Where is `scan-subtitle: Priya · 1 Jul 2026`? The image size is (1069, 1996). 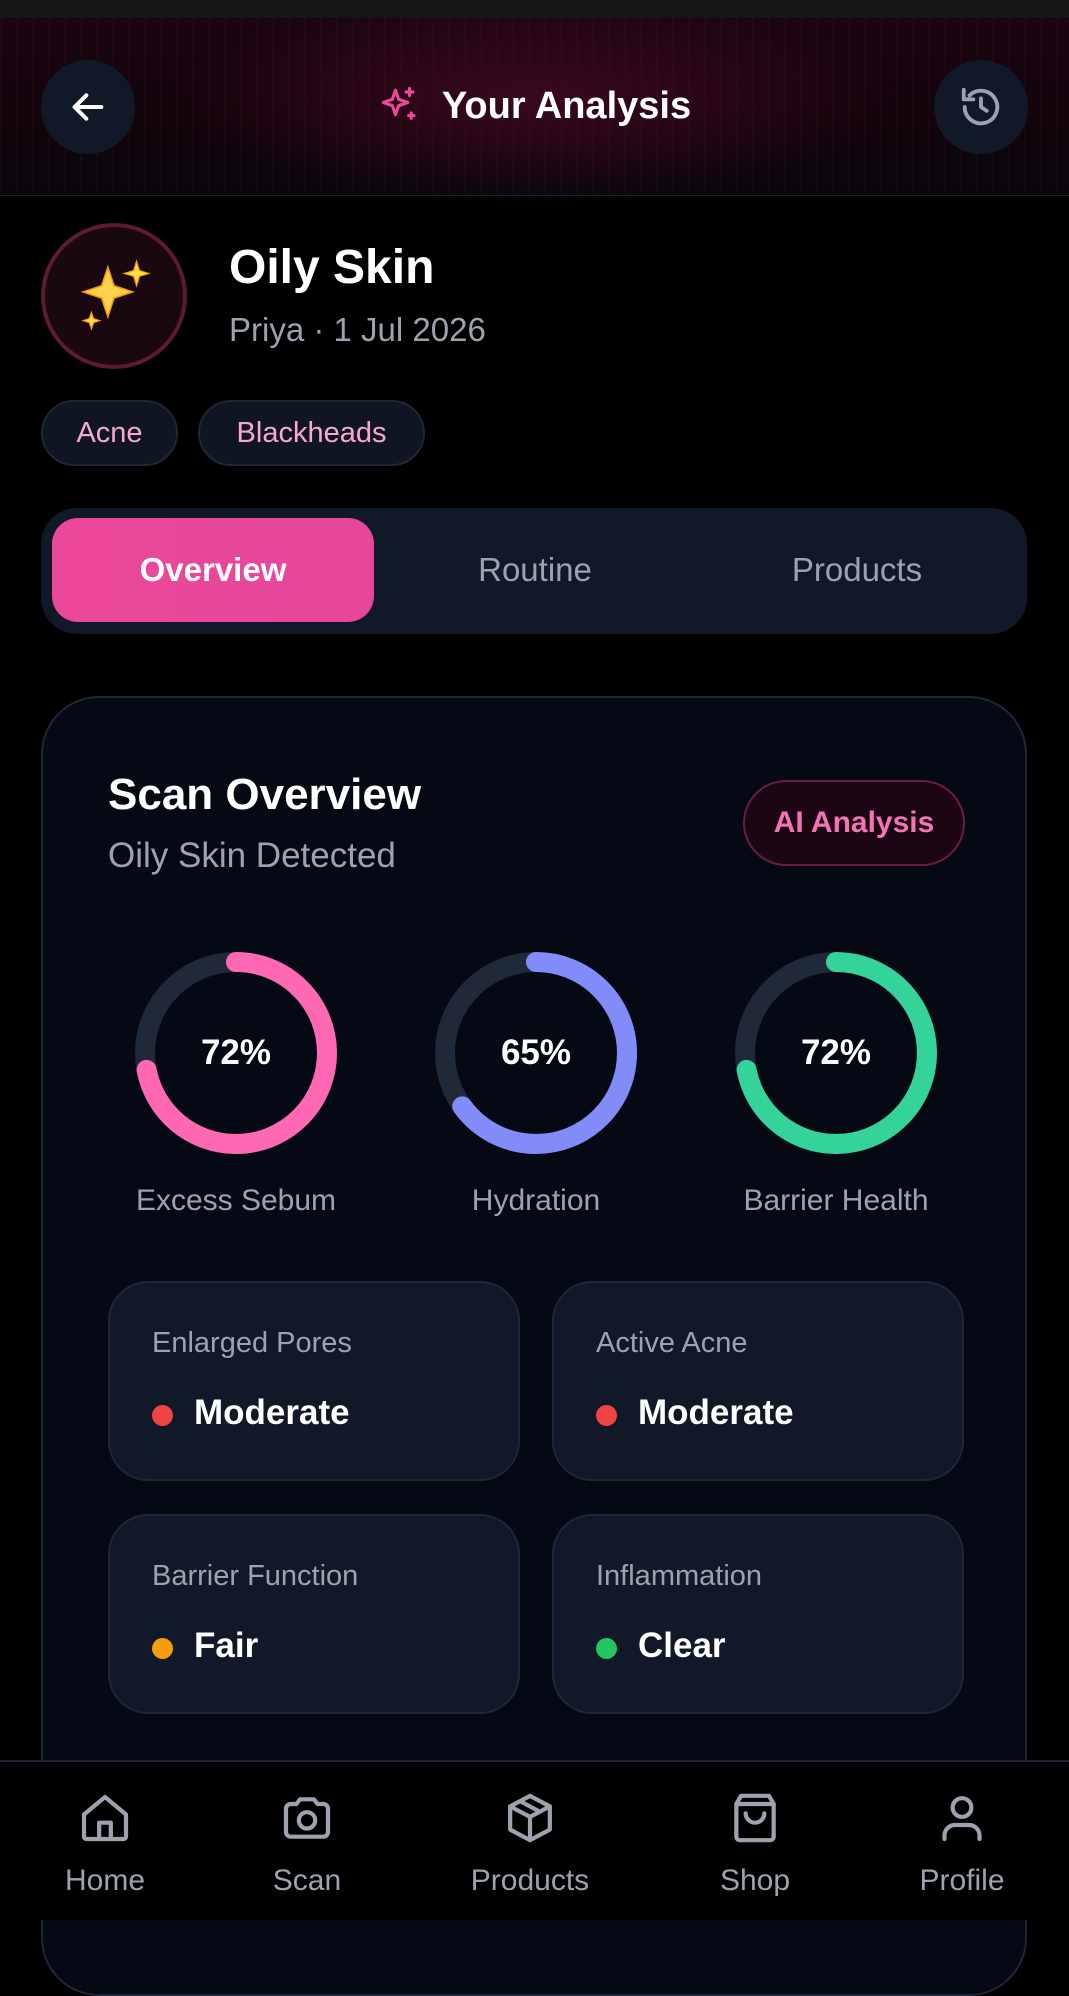
scan-subtitle: Priya · 1 Jul 2026 is located at coordinates (357, 329).